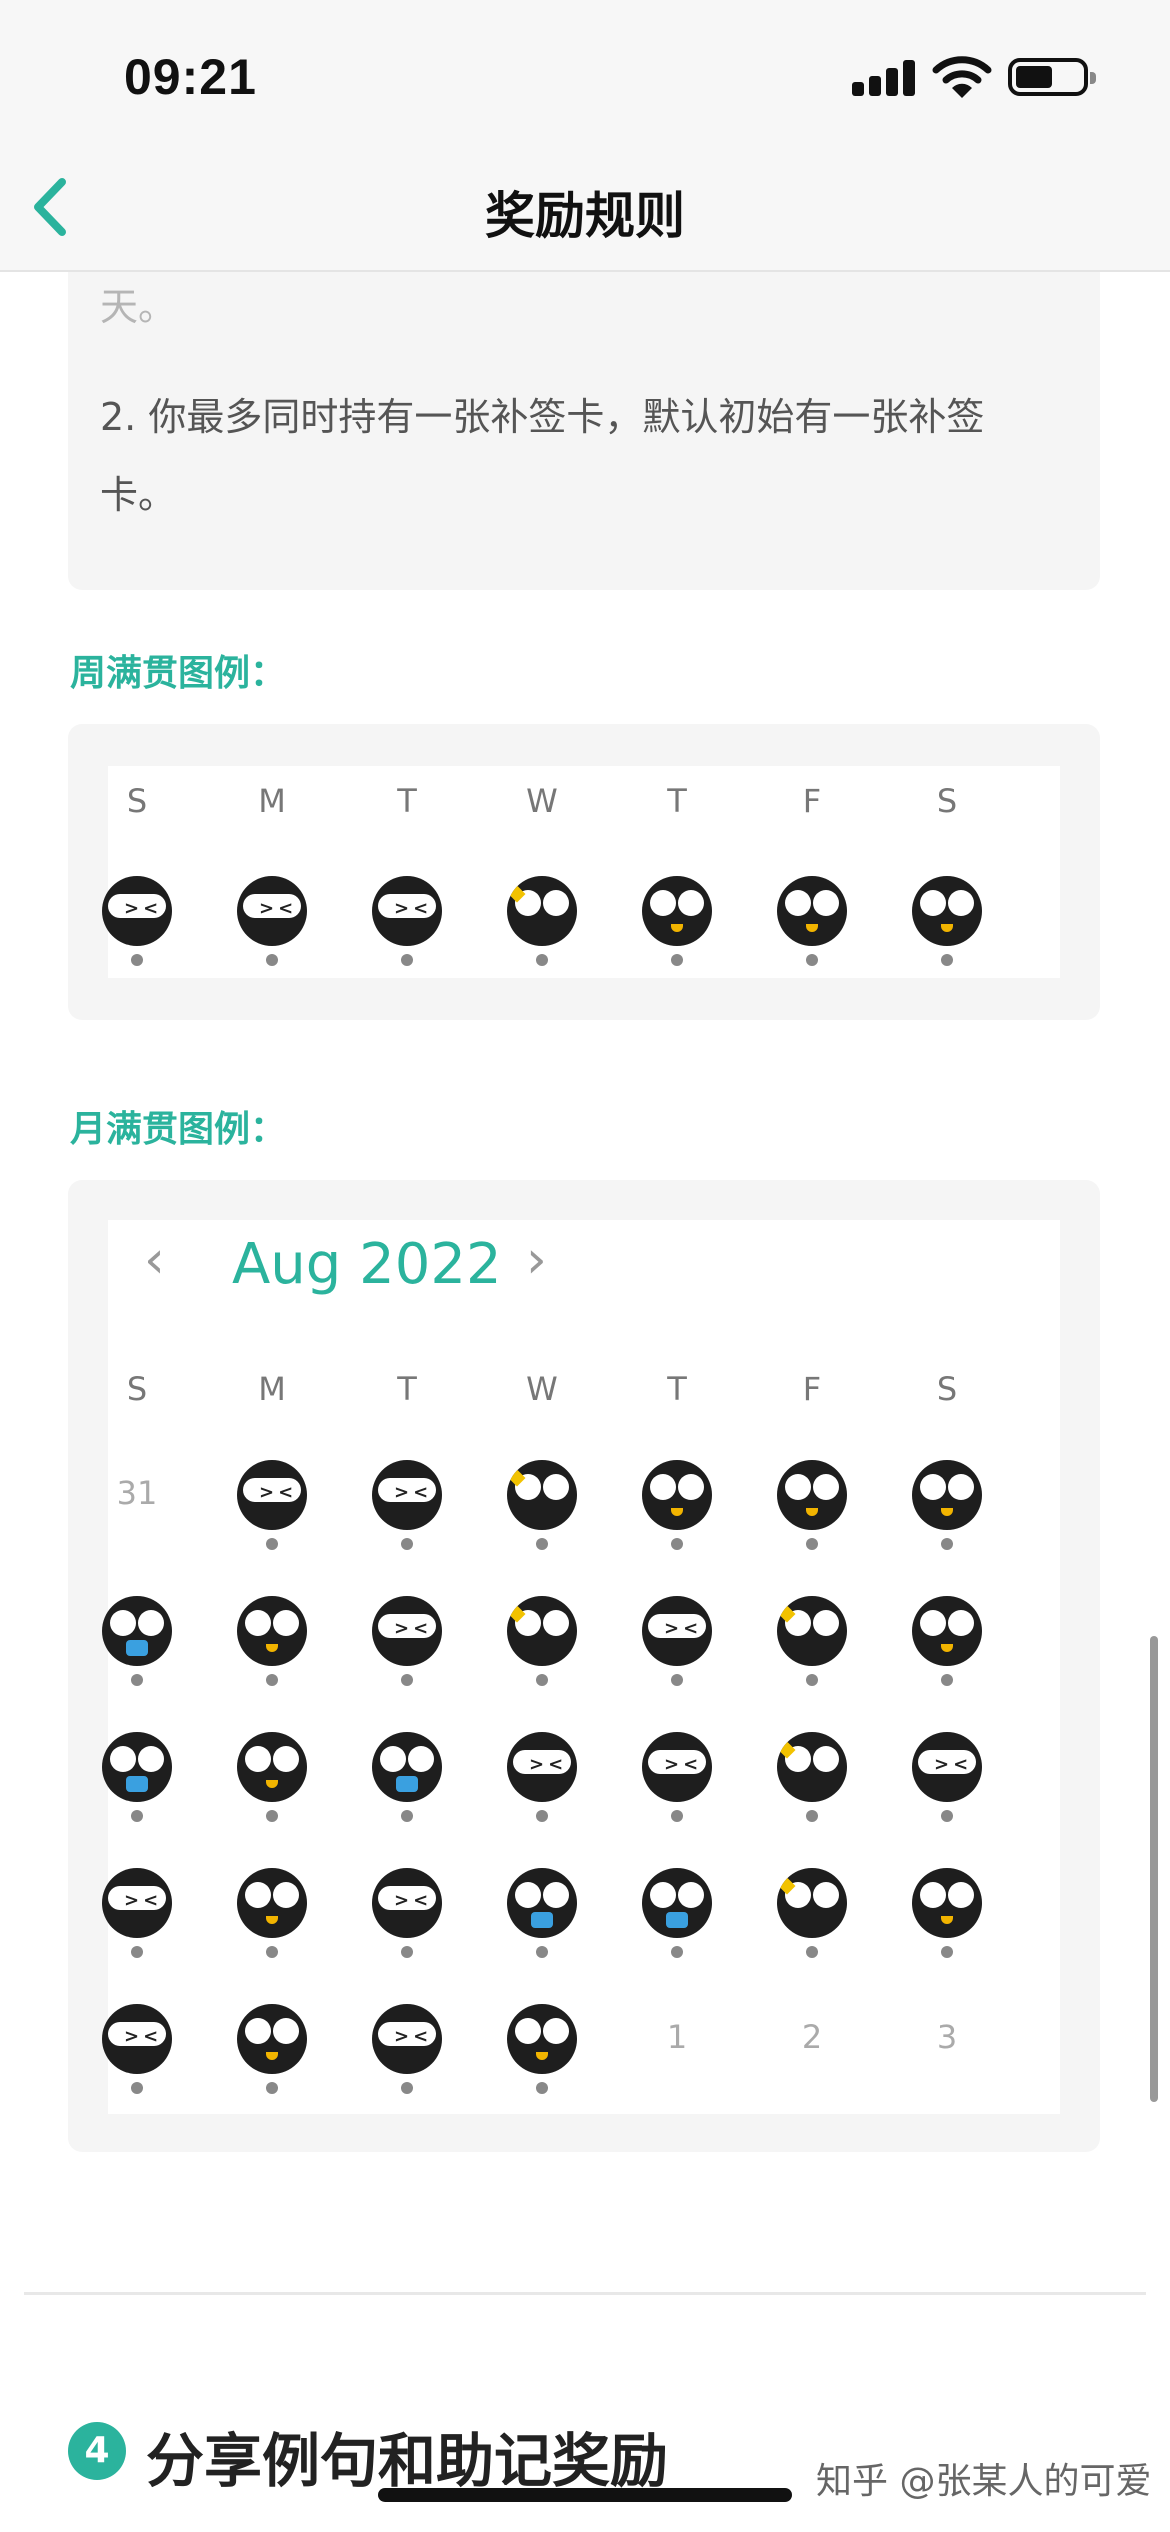 This screenshot has height=2532, width=1170. What do you see at coordinates (585, 136) in the screenshot?
I see `top-bar: 09:21 奖励规则` at bounding box center [585, 136].